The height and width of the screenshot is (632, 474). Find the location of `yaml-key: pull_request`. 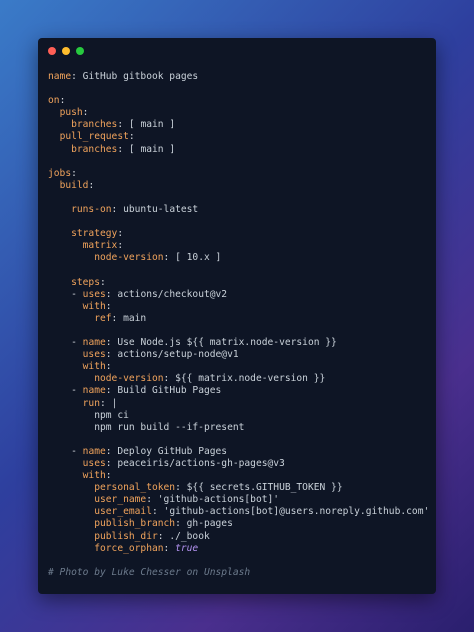

yaml-key: pull_request is located at coordinates (94, 137).